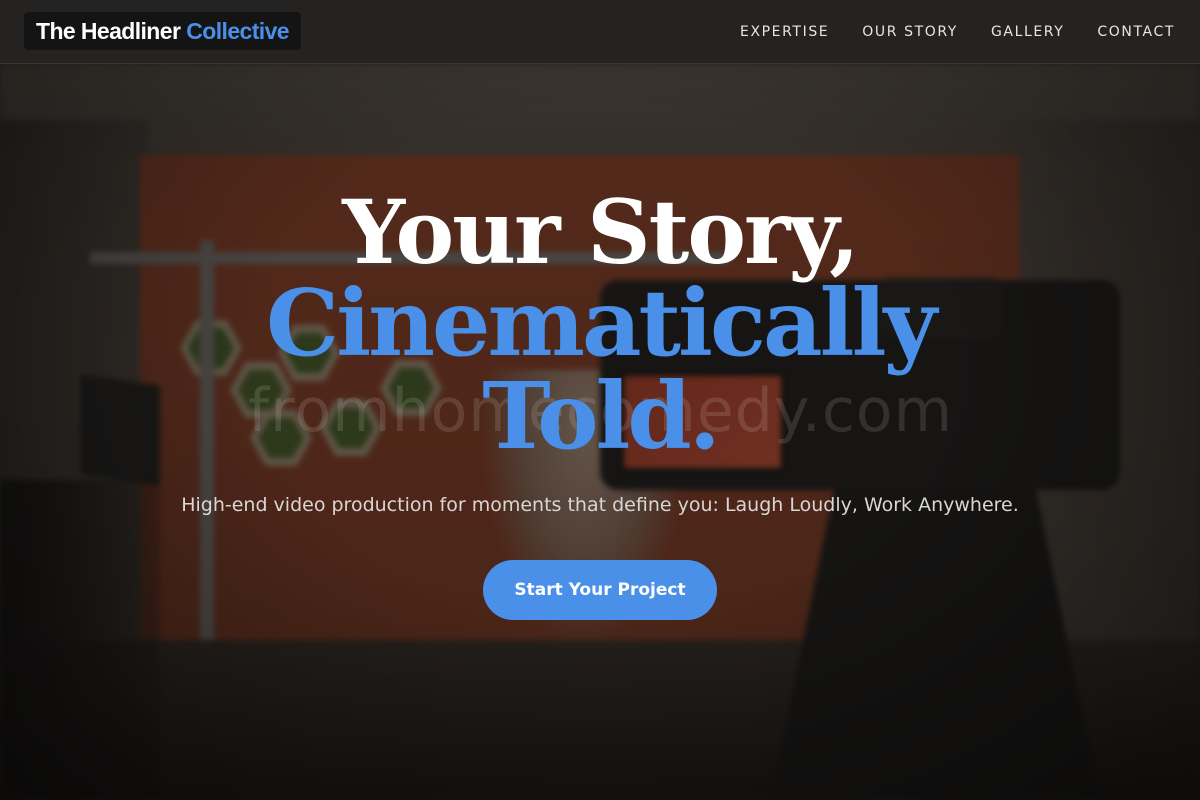 The width and height of the screenshot is (1200, 800). What do you see at coordinates (108, 30) in the screenshot?
I see `brand-name: The Headliner` at bounding box center [108, 30].